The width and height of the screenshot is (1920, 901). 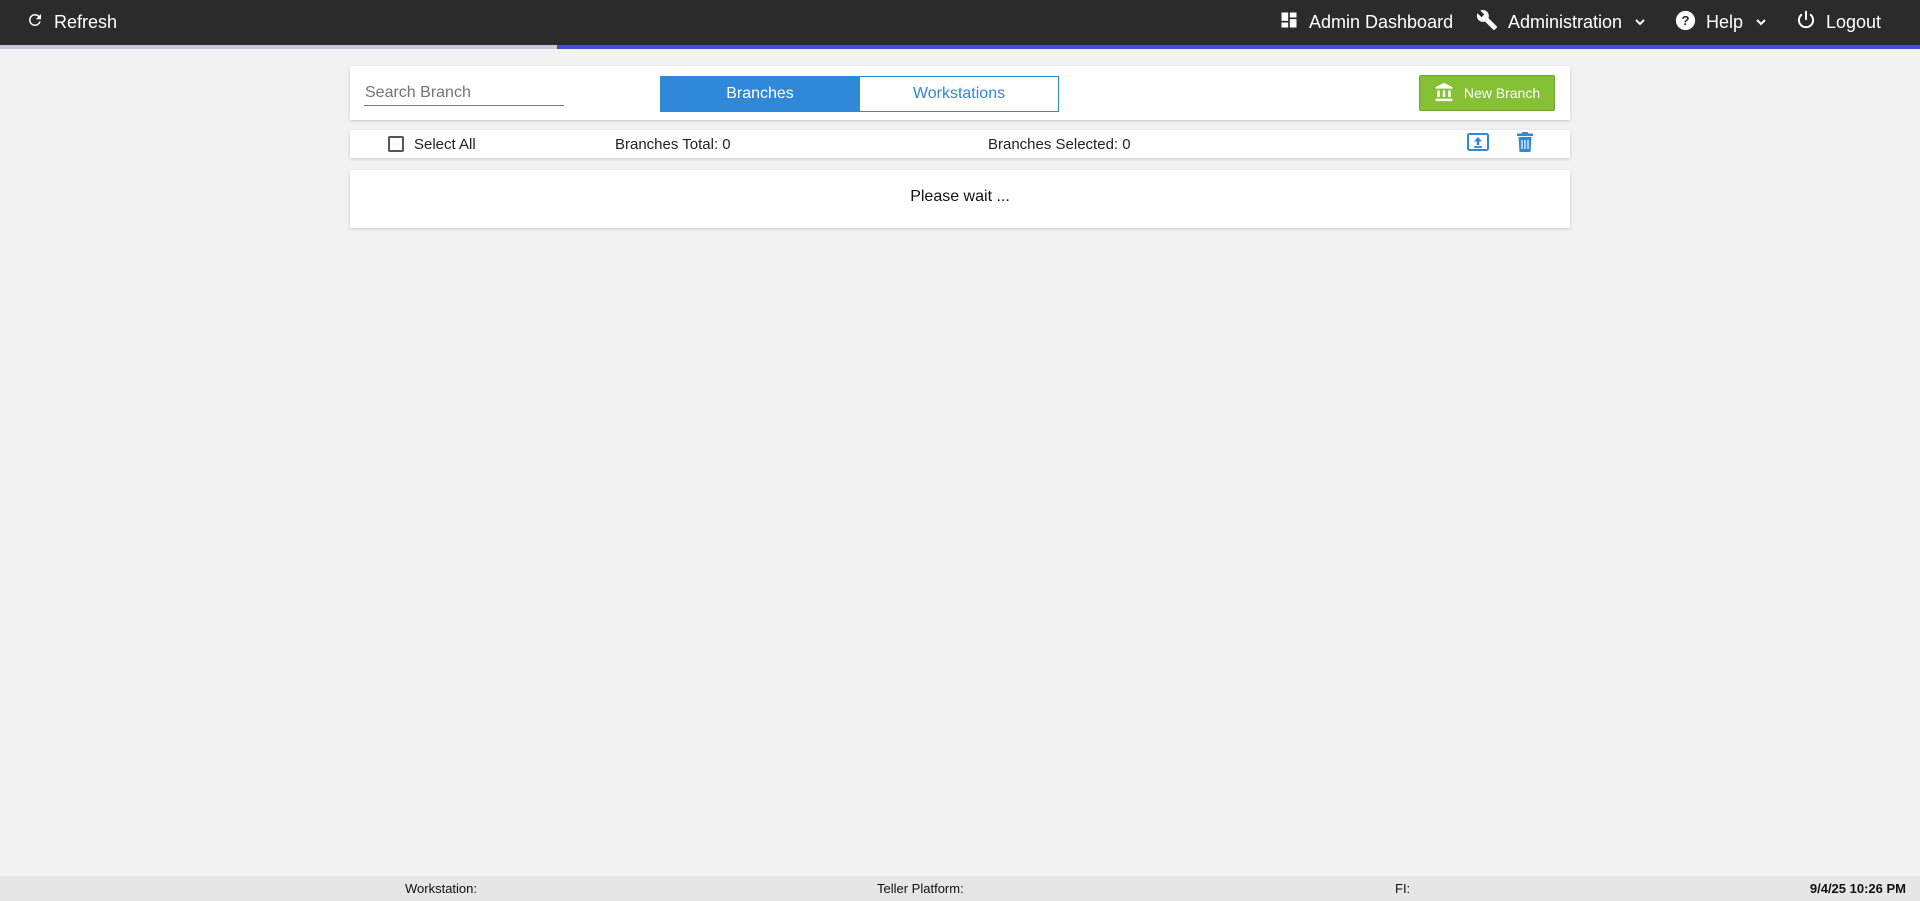 I want to click on select-all-checkbox: Select All, so click(x=432, y=144).